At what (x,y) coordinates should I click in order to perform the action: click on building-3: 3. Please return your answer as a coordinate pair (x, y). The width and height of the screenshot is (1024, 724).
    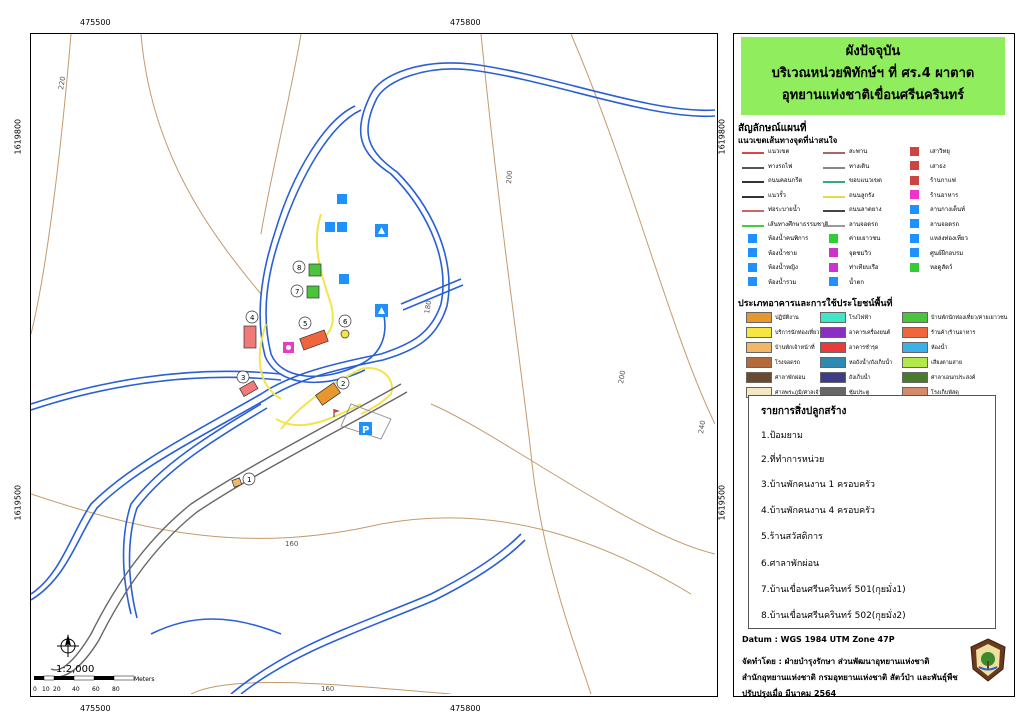
    Looking at the image, I should click on (247, 383).